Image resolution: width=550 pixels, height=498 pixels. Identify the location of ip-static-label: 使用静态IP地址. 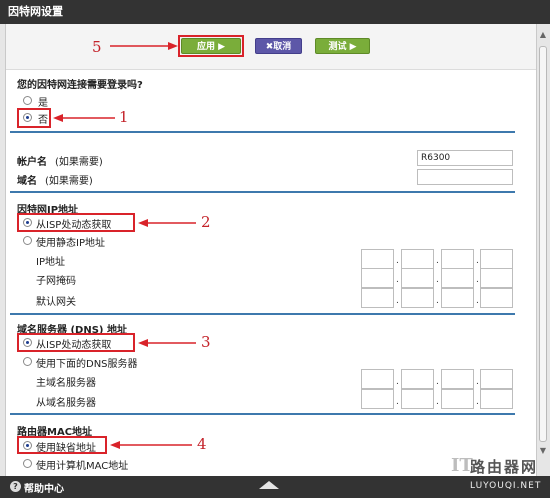
(70, 243).